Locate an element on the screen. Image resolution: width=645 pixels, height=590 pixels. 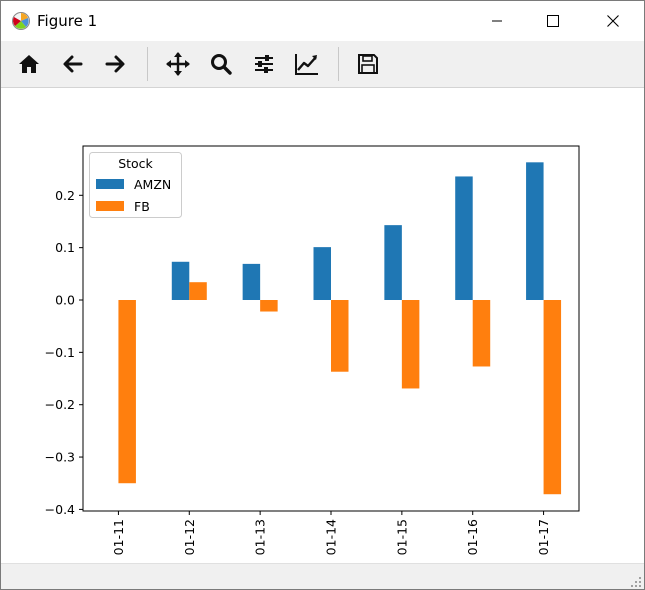
legend-title: Stock is located at coordinates (135, 163).